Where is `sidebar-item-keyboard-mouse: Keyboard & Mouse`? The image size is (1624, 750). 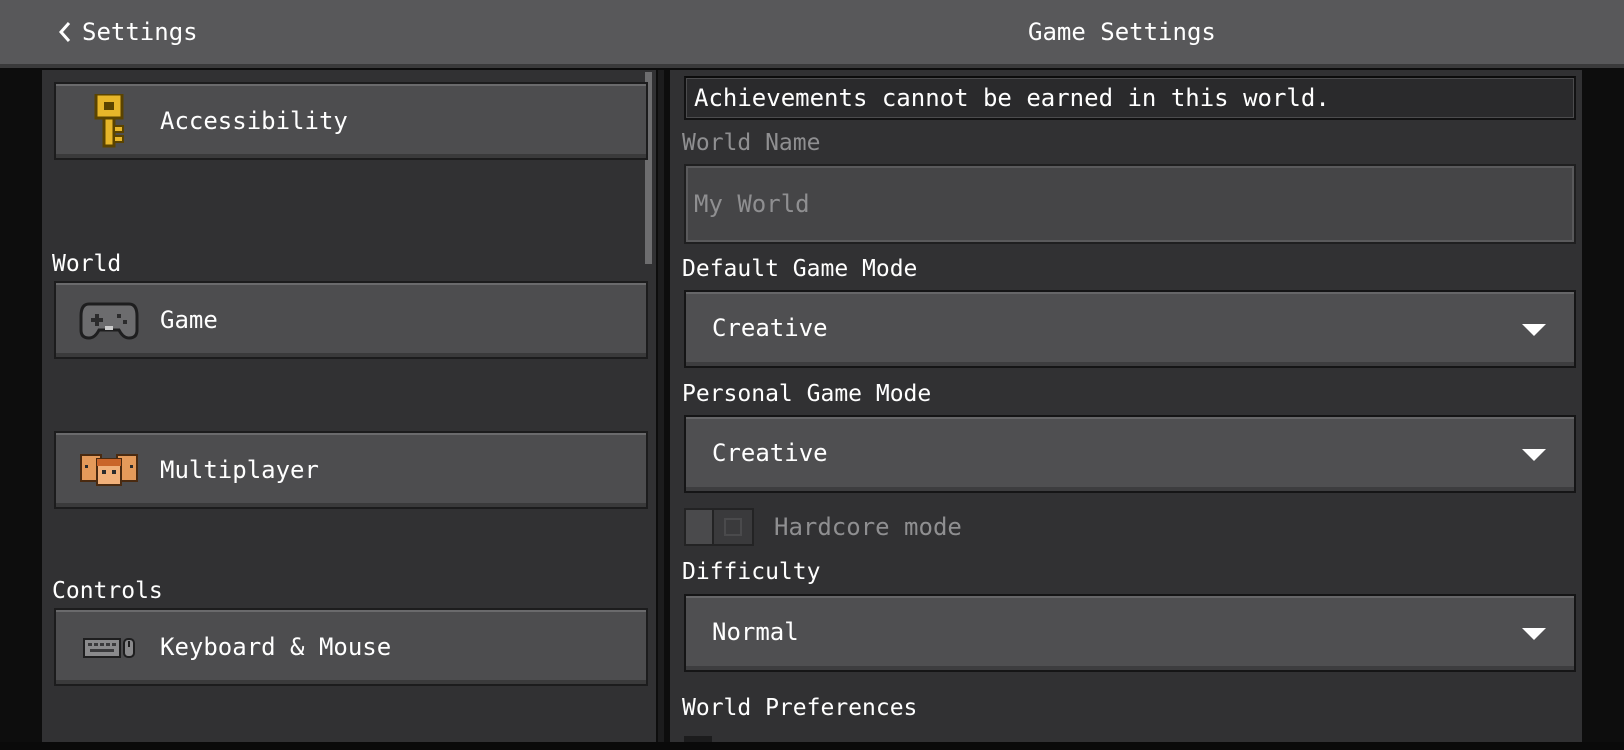
sidebar-item-keyboard-mouse: Keyboard & Mouse is located at coordinates (351, 647).